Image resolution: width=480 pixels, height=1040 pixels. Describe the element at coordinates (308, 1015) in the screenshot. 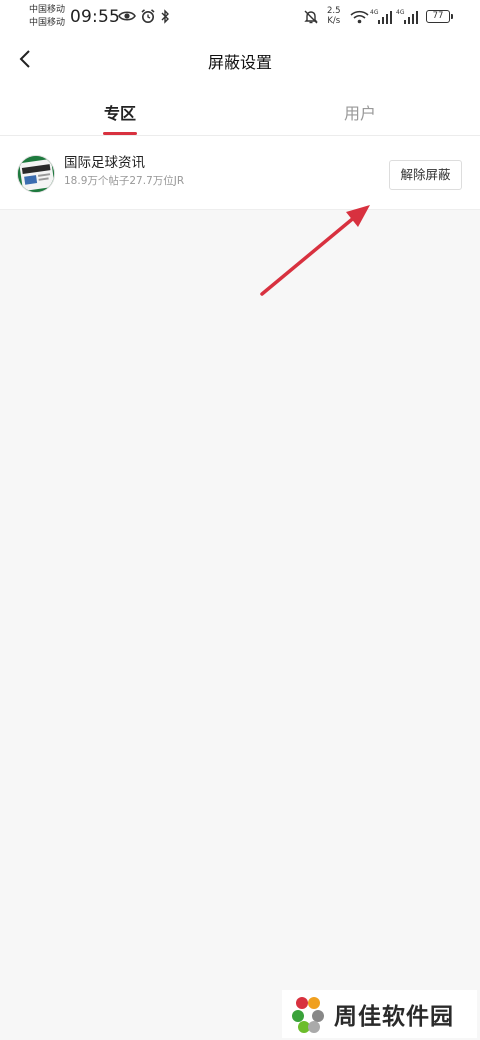

I see `watermark-logo-icon` at that location.